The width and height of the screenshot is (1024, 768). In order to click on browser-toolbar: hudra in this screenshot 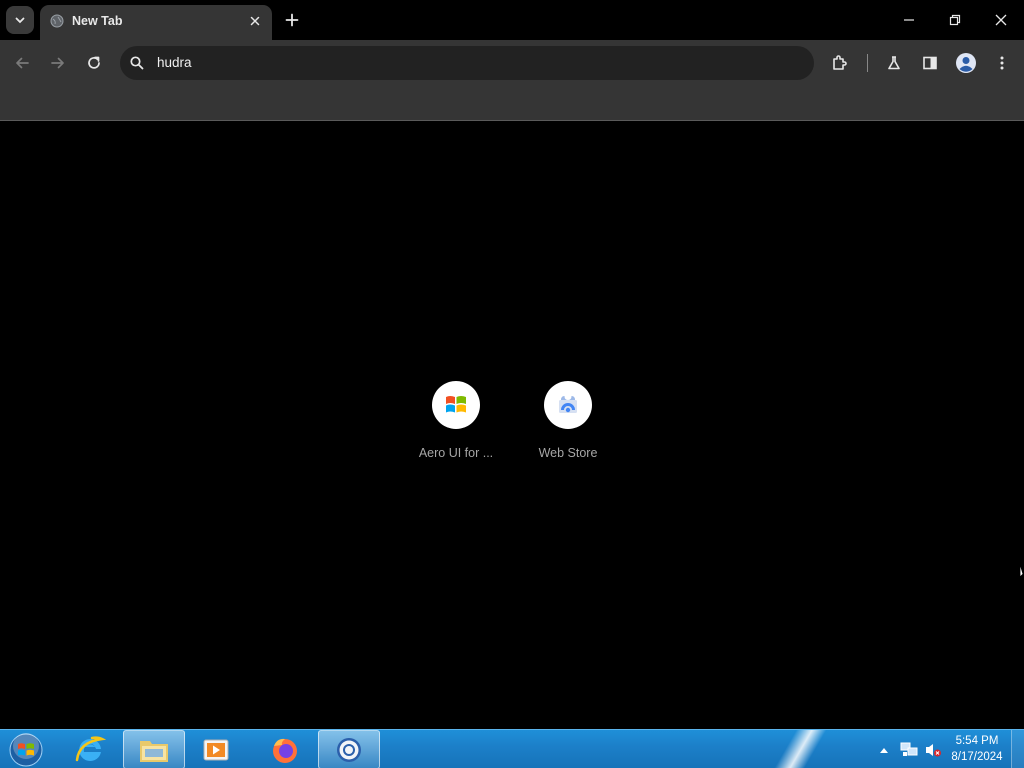, I will do `click(512, 63)`.